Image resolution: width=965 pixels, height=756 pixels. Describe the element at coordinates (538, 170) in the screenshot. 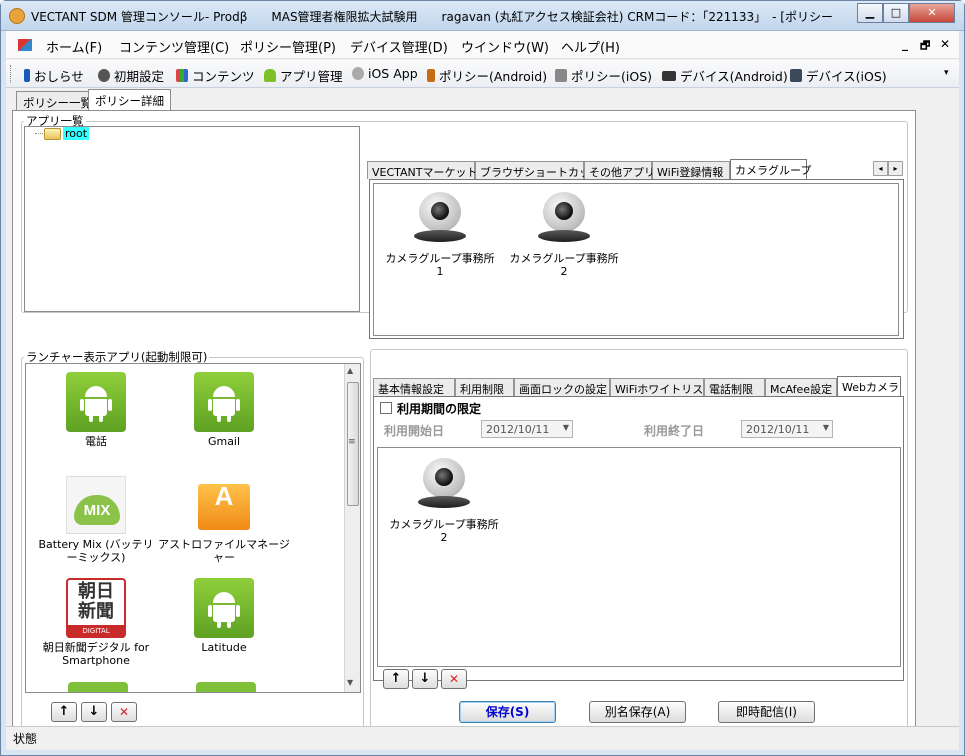

I see `tab-browser-shortcut: ブラウザショートカット` at that location.